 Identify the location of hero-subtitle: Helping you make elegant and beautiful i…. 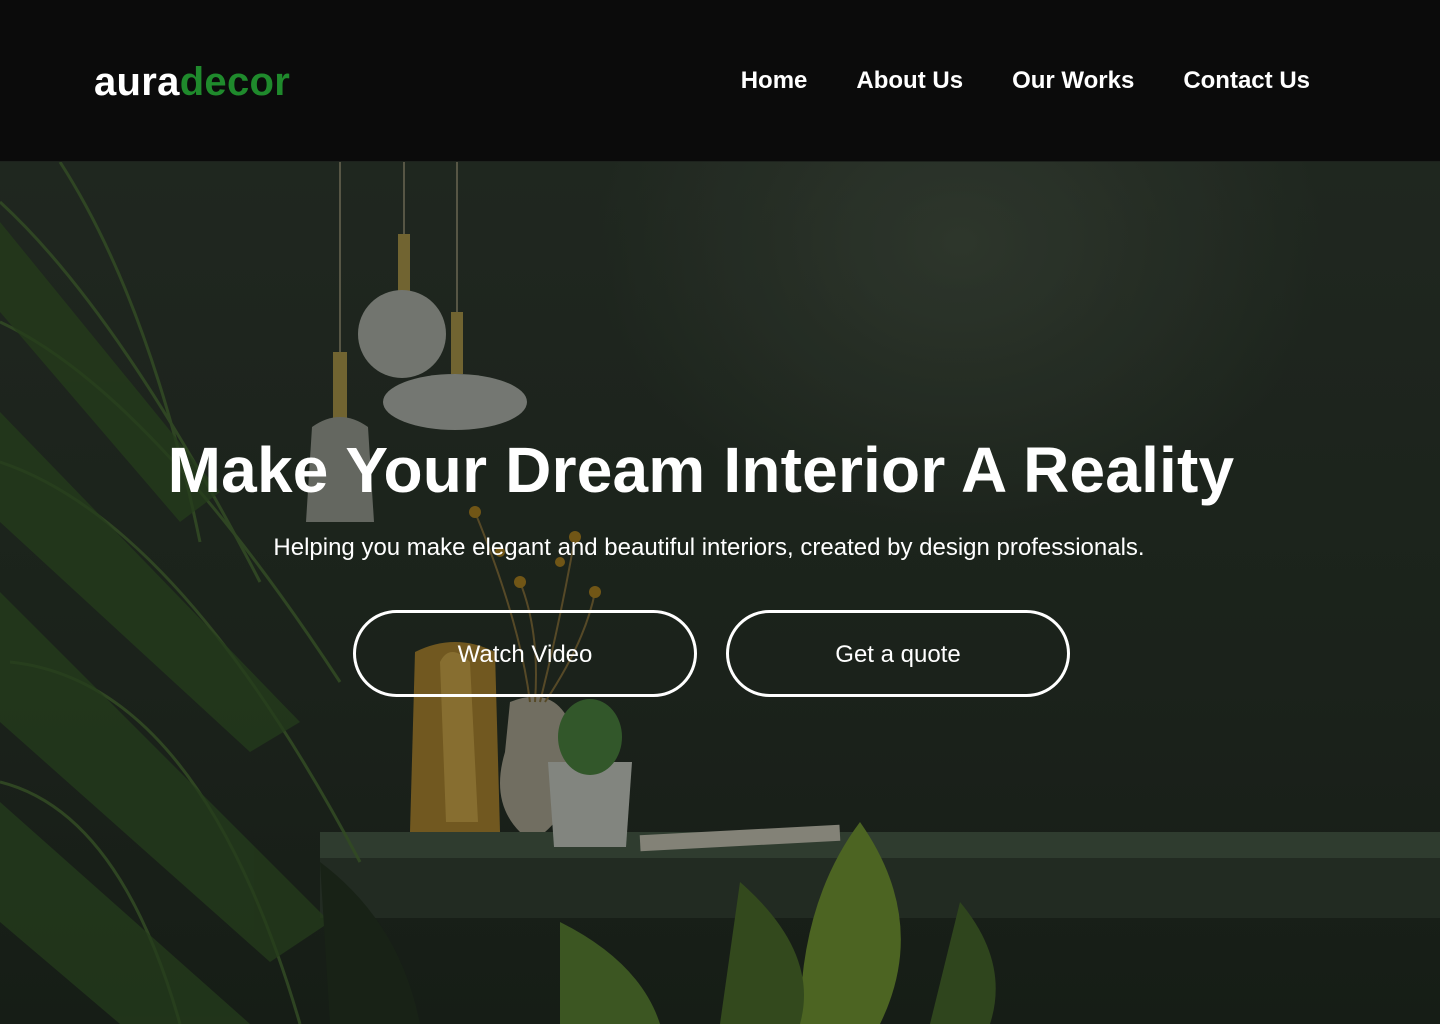
(709, 547).